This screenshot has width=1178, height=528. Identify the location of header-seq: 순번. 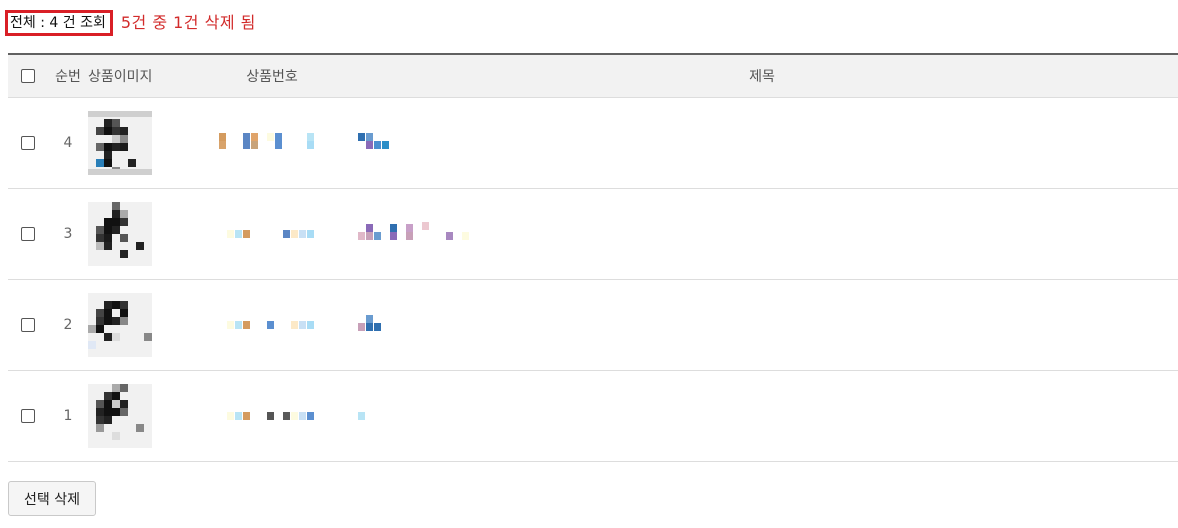
(68, 76).